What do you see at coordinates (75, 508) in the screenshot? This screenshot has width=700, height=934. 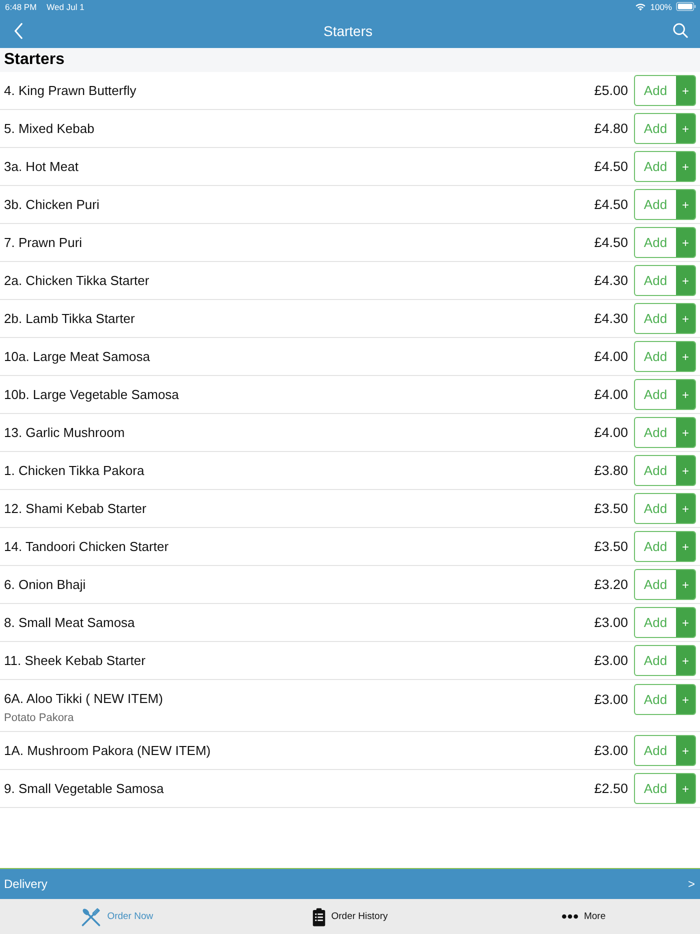 I see `item-name: 12. Shami Kebab Starter` at bounding box center [75, 508].